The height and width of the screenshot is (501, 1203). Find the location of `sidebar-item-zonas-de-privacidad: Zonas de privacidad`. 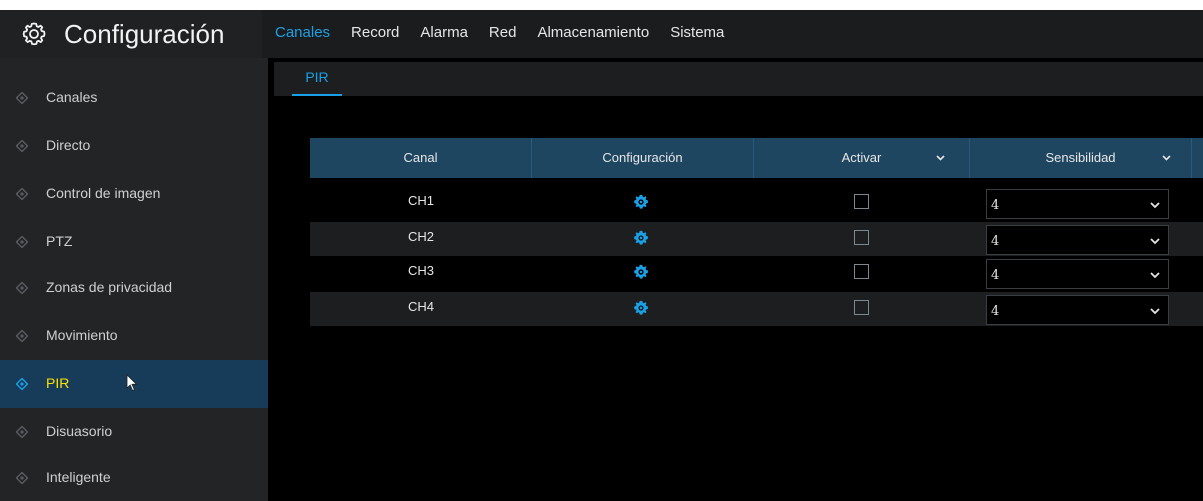

sidebar-item-zonas-de-privacidad: Zonas de privacidad is located at coordinates (134, 288).